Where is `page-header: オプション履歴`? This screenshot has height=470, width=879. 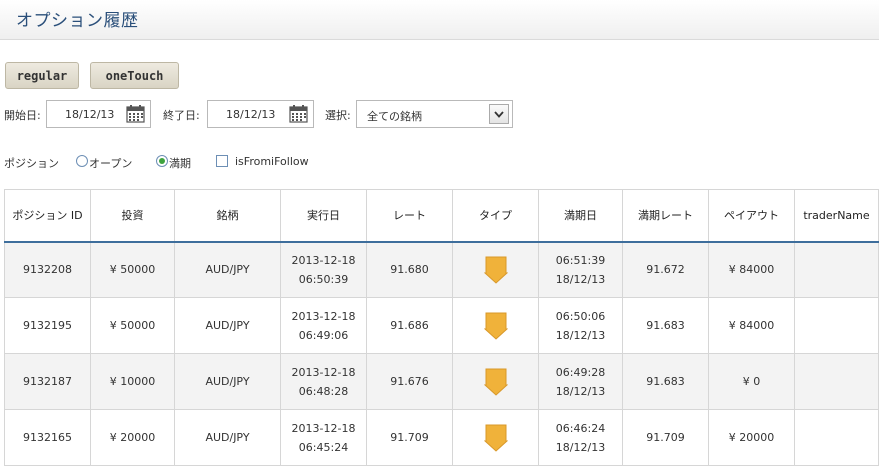
page-header: オプション履歴 is located at coordinates (439, 20).